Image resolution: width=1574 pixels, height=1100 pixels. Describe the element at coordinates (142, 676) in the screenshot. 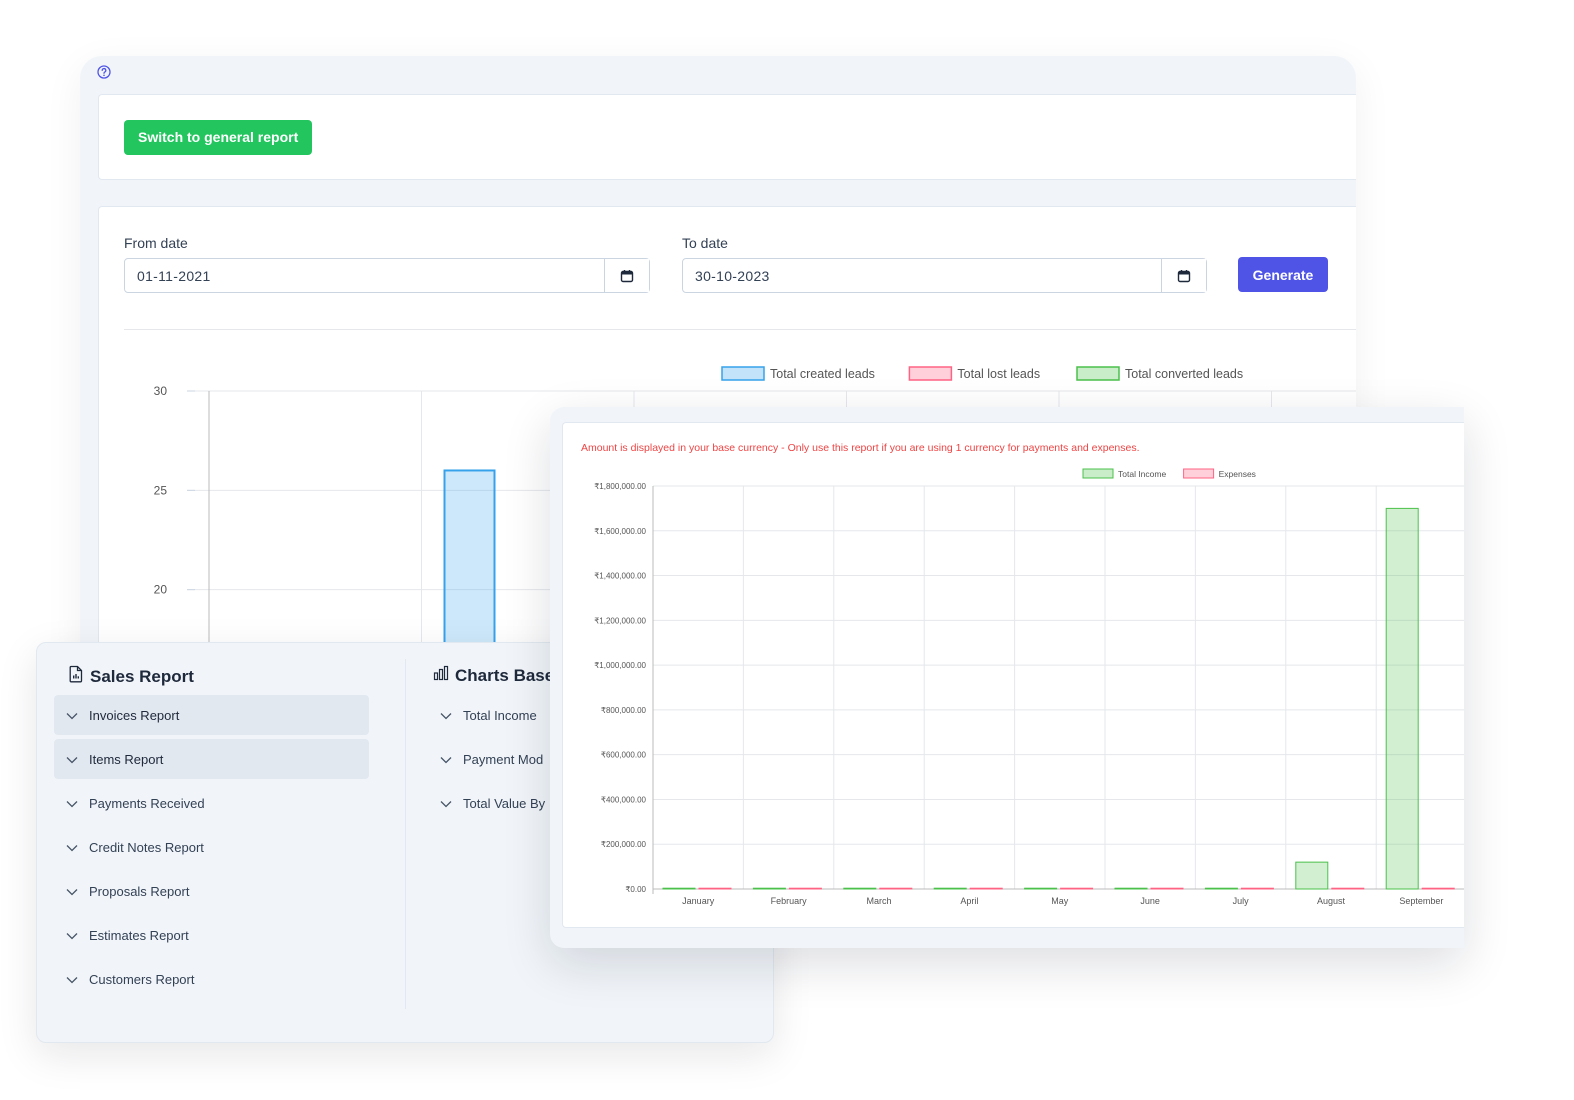

I see `sales-report-title: Sales Report` at that location.